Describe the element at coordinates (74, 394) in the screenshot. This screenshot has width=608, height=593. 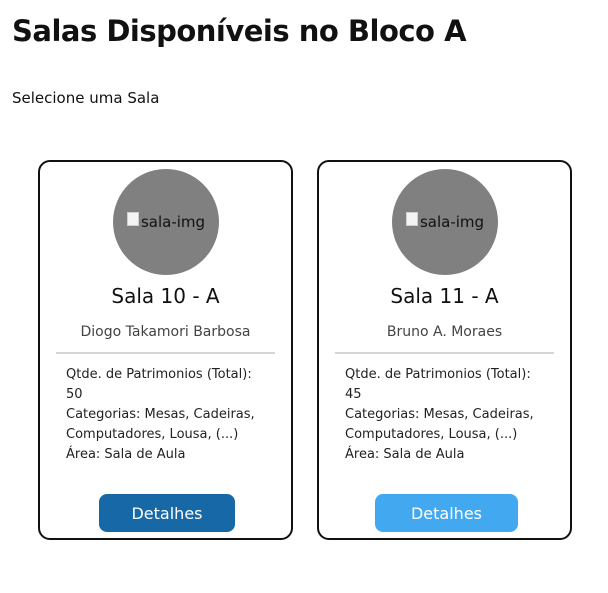
I see `assets-count: 50` at that location.